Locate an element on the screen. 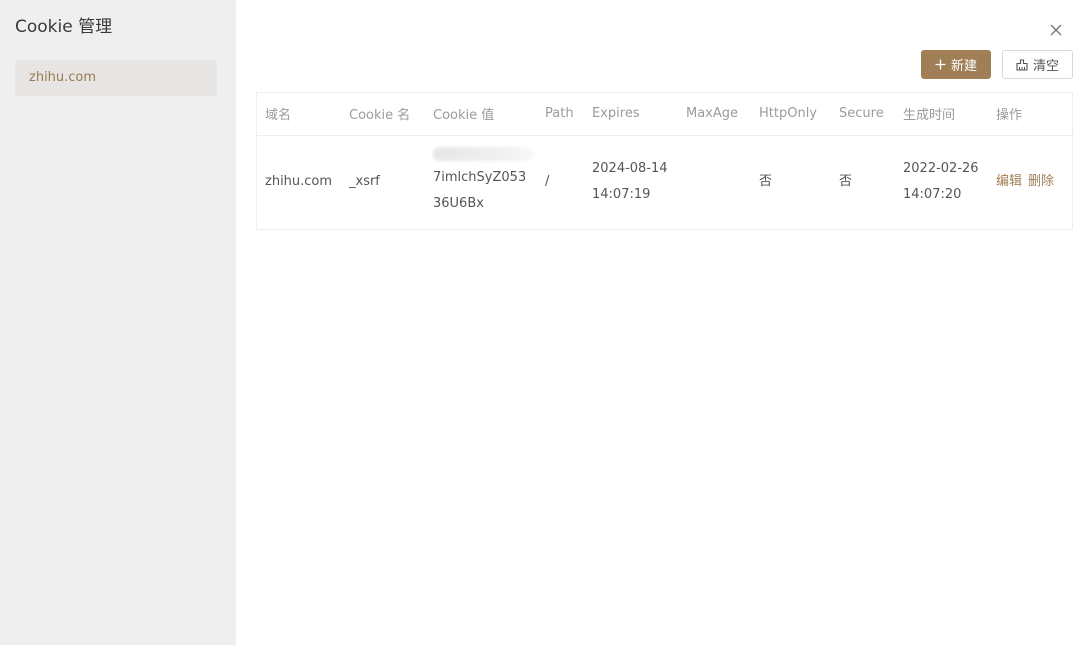 The image size is (1080, 645). col-header-maxage: MaxAge is located at coordinates (714, 114).